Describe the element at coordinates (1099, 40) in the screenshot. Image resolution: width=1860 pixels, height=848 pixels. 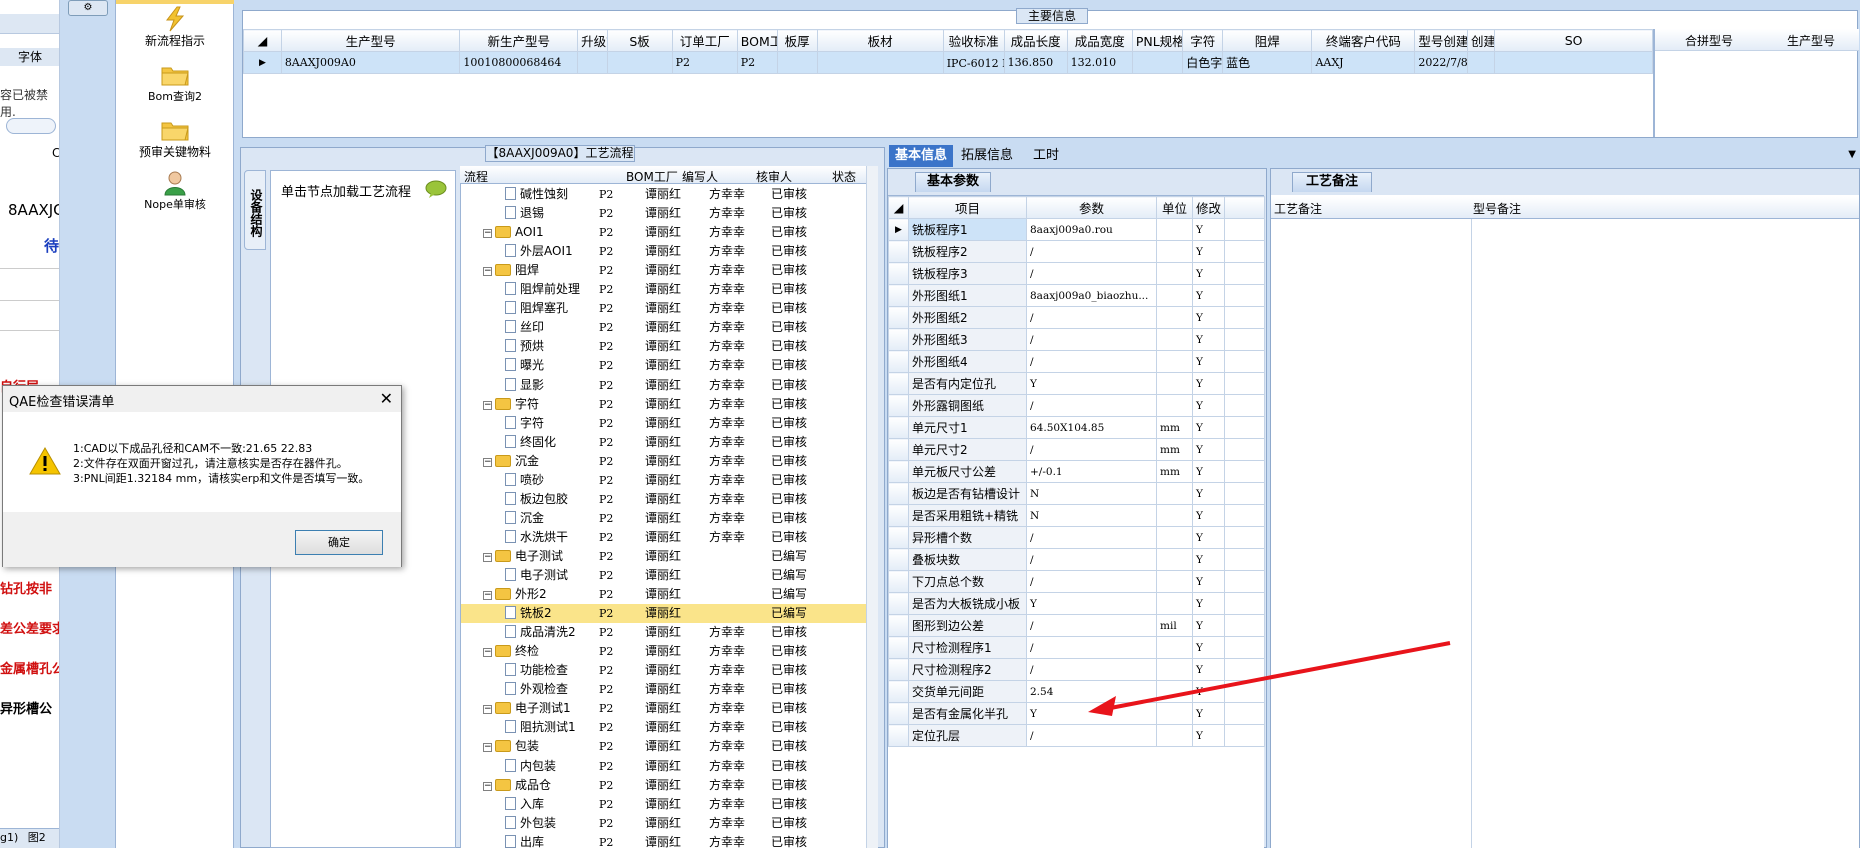
I see `col-header: 成品宽度` at that location.